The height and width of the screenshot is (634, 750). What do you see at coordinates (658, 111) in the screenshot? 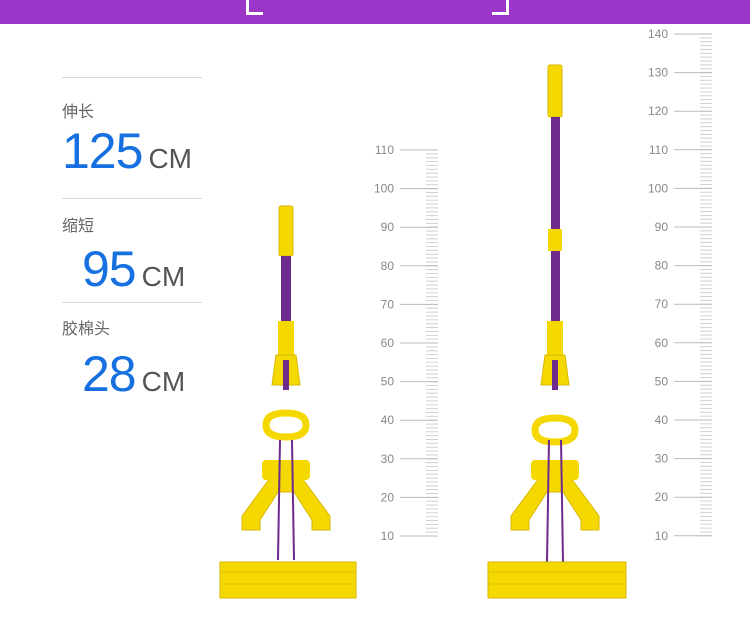
I see `ruler-tick-label: 120` at bounding box center [658, 111].